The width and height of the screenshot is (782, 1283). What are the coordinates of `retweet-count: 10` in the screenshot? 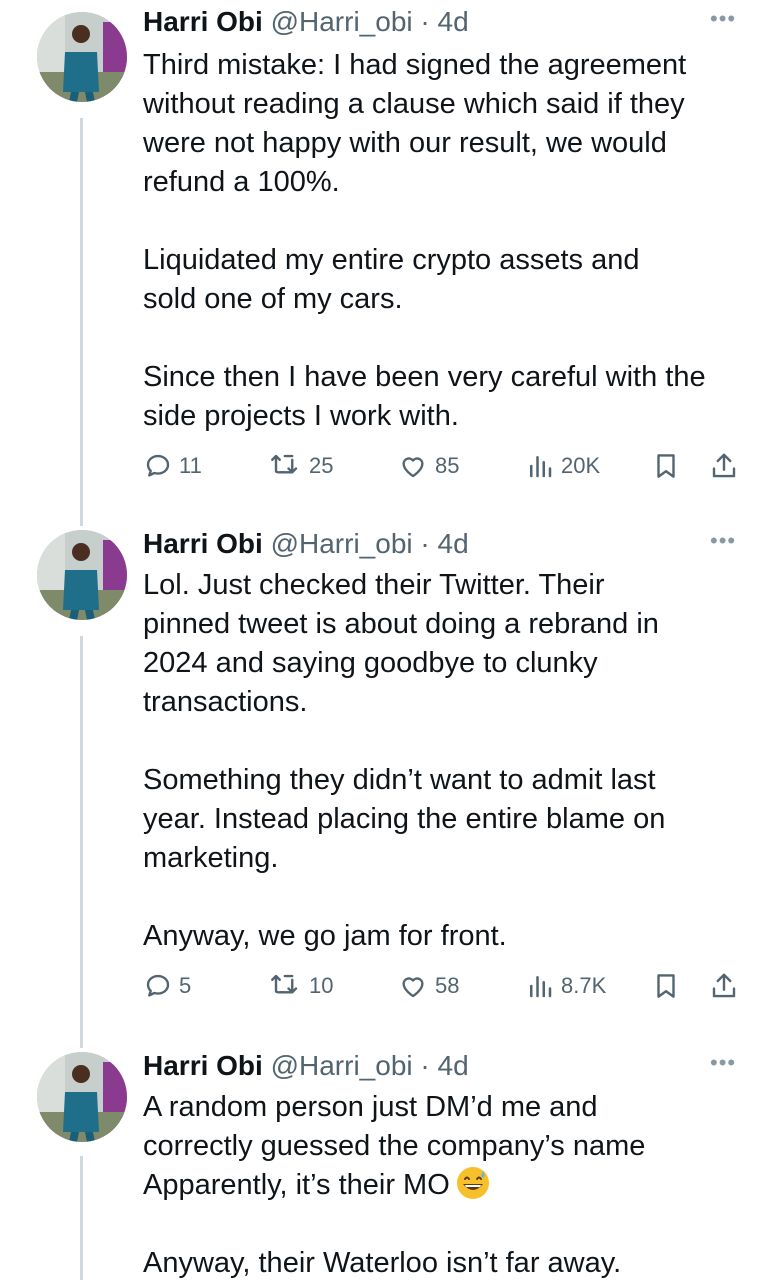 It's located at (321, 985).